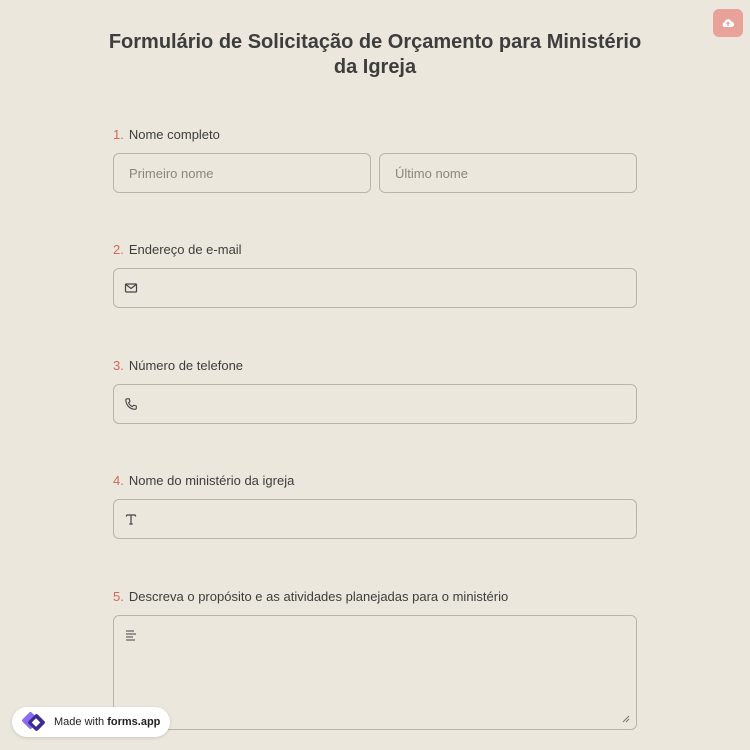  Describe the element at coordinates (171, 173) in the screenshot. I see `first-name-placeholder: Primeiro nome` at that location.